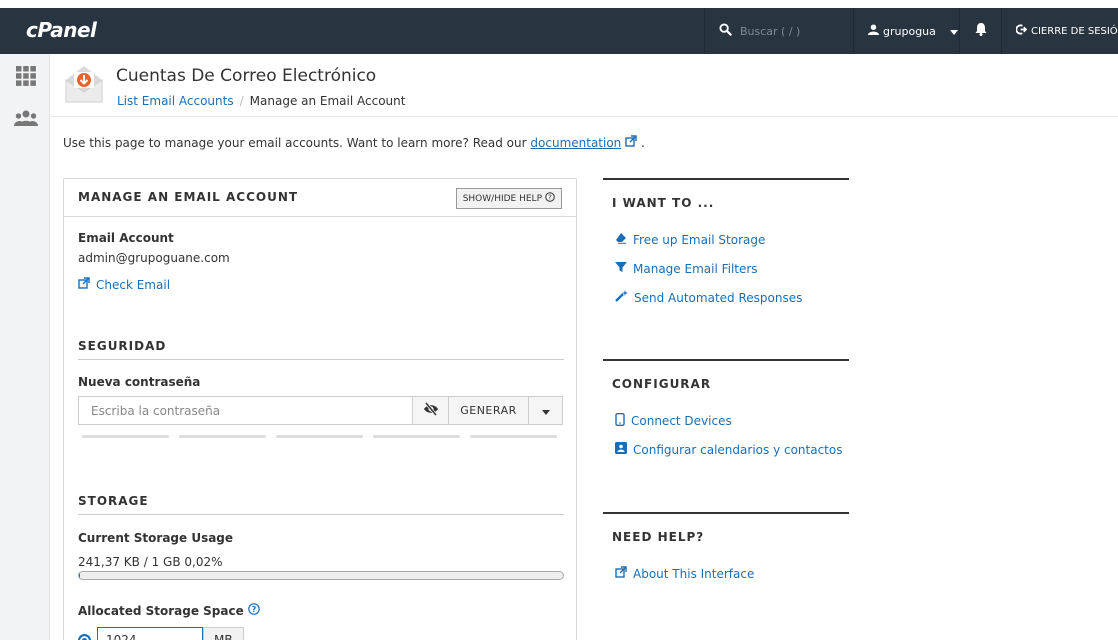  I want to click on top-navbar: cPanel grupogua CIERRE DE SESIÓN, so click(559, 31).